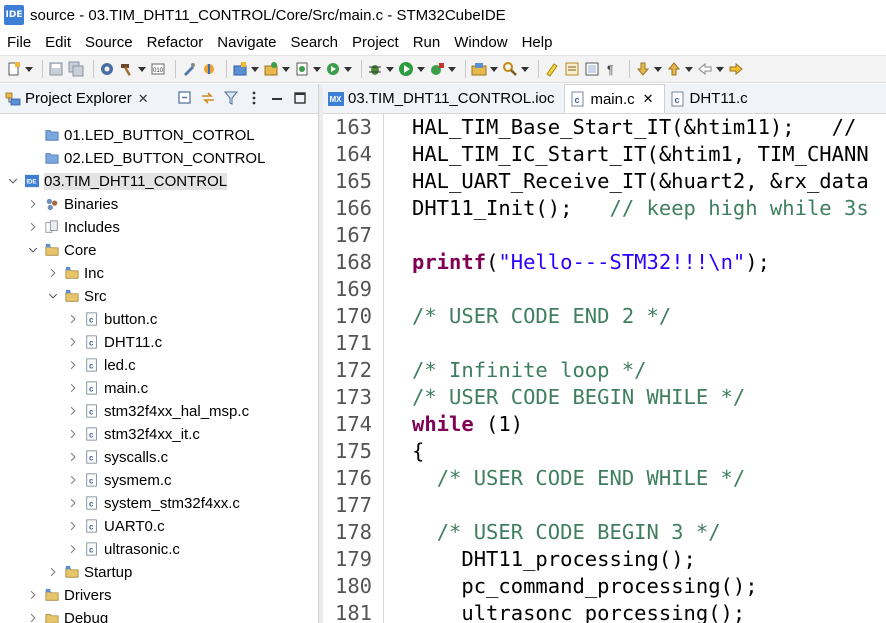  What do you see at coordinates (467, 424) in the screenshot?
I see `code-line: while (1)` at bounding box center [467, 424].